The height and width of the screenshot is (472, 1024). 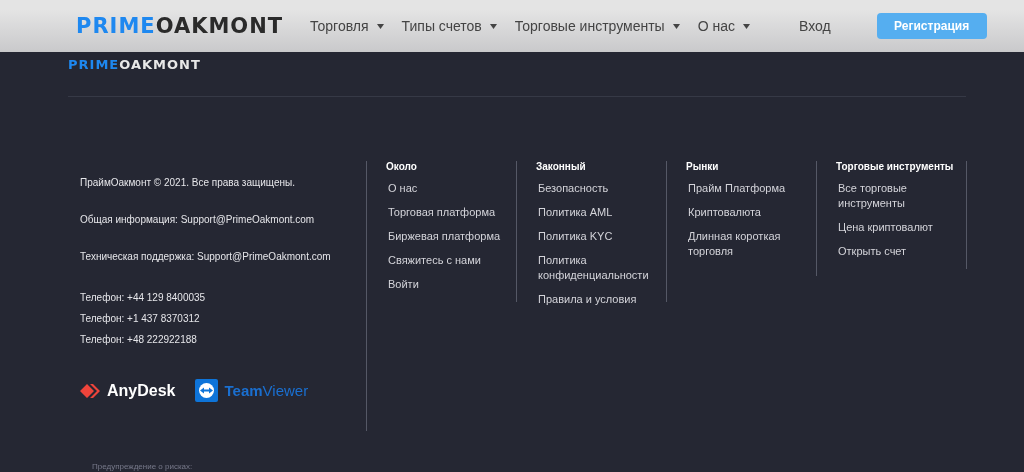 What do you see at coordinates (446, 284) in the screenshot?
I see `footer-link: Войти` at bounding box center [446, 284].